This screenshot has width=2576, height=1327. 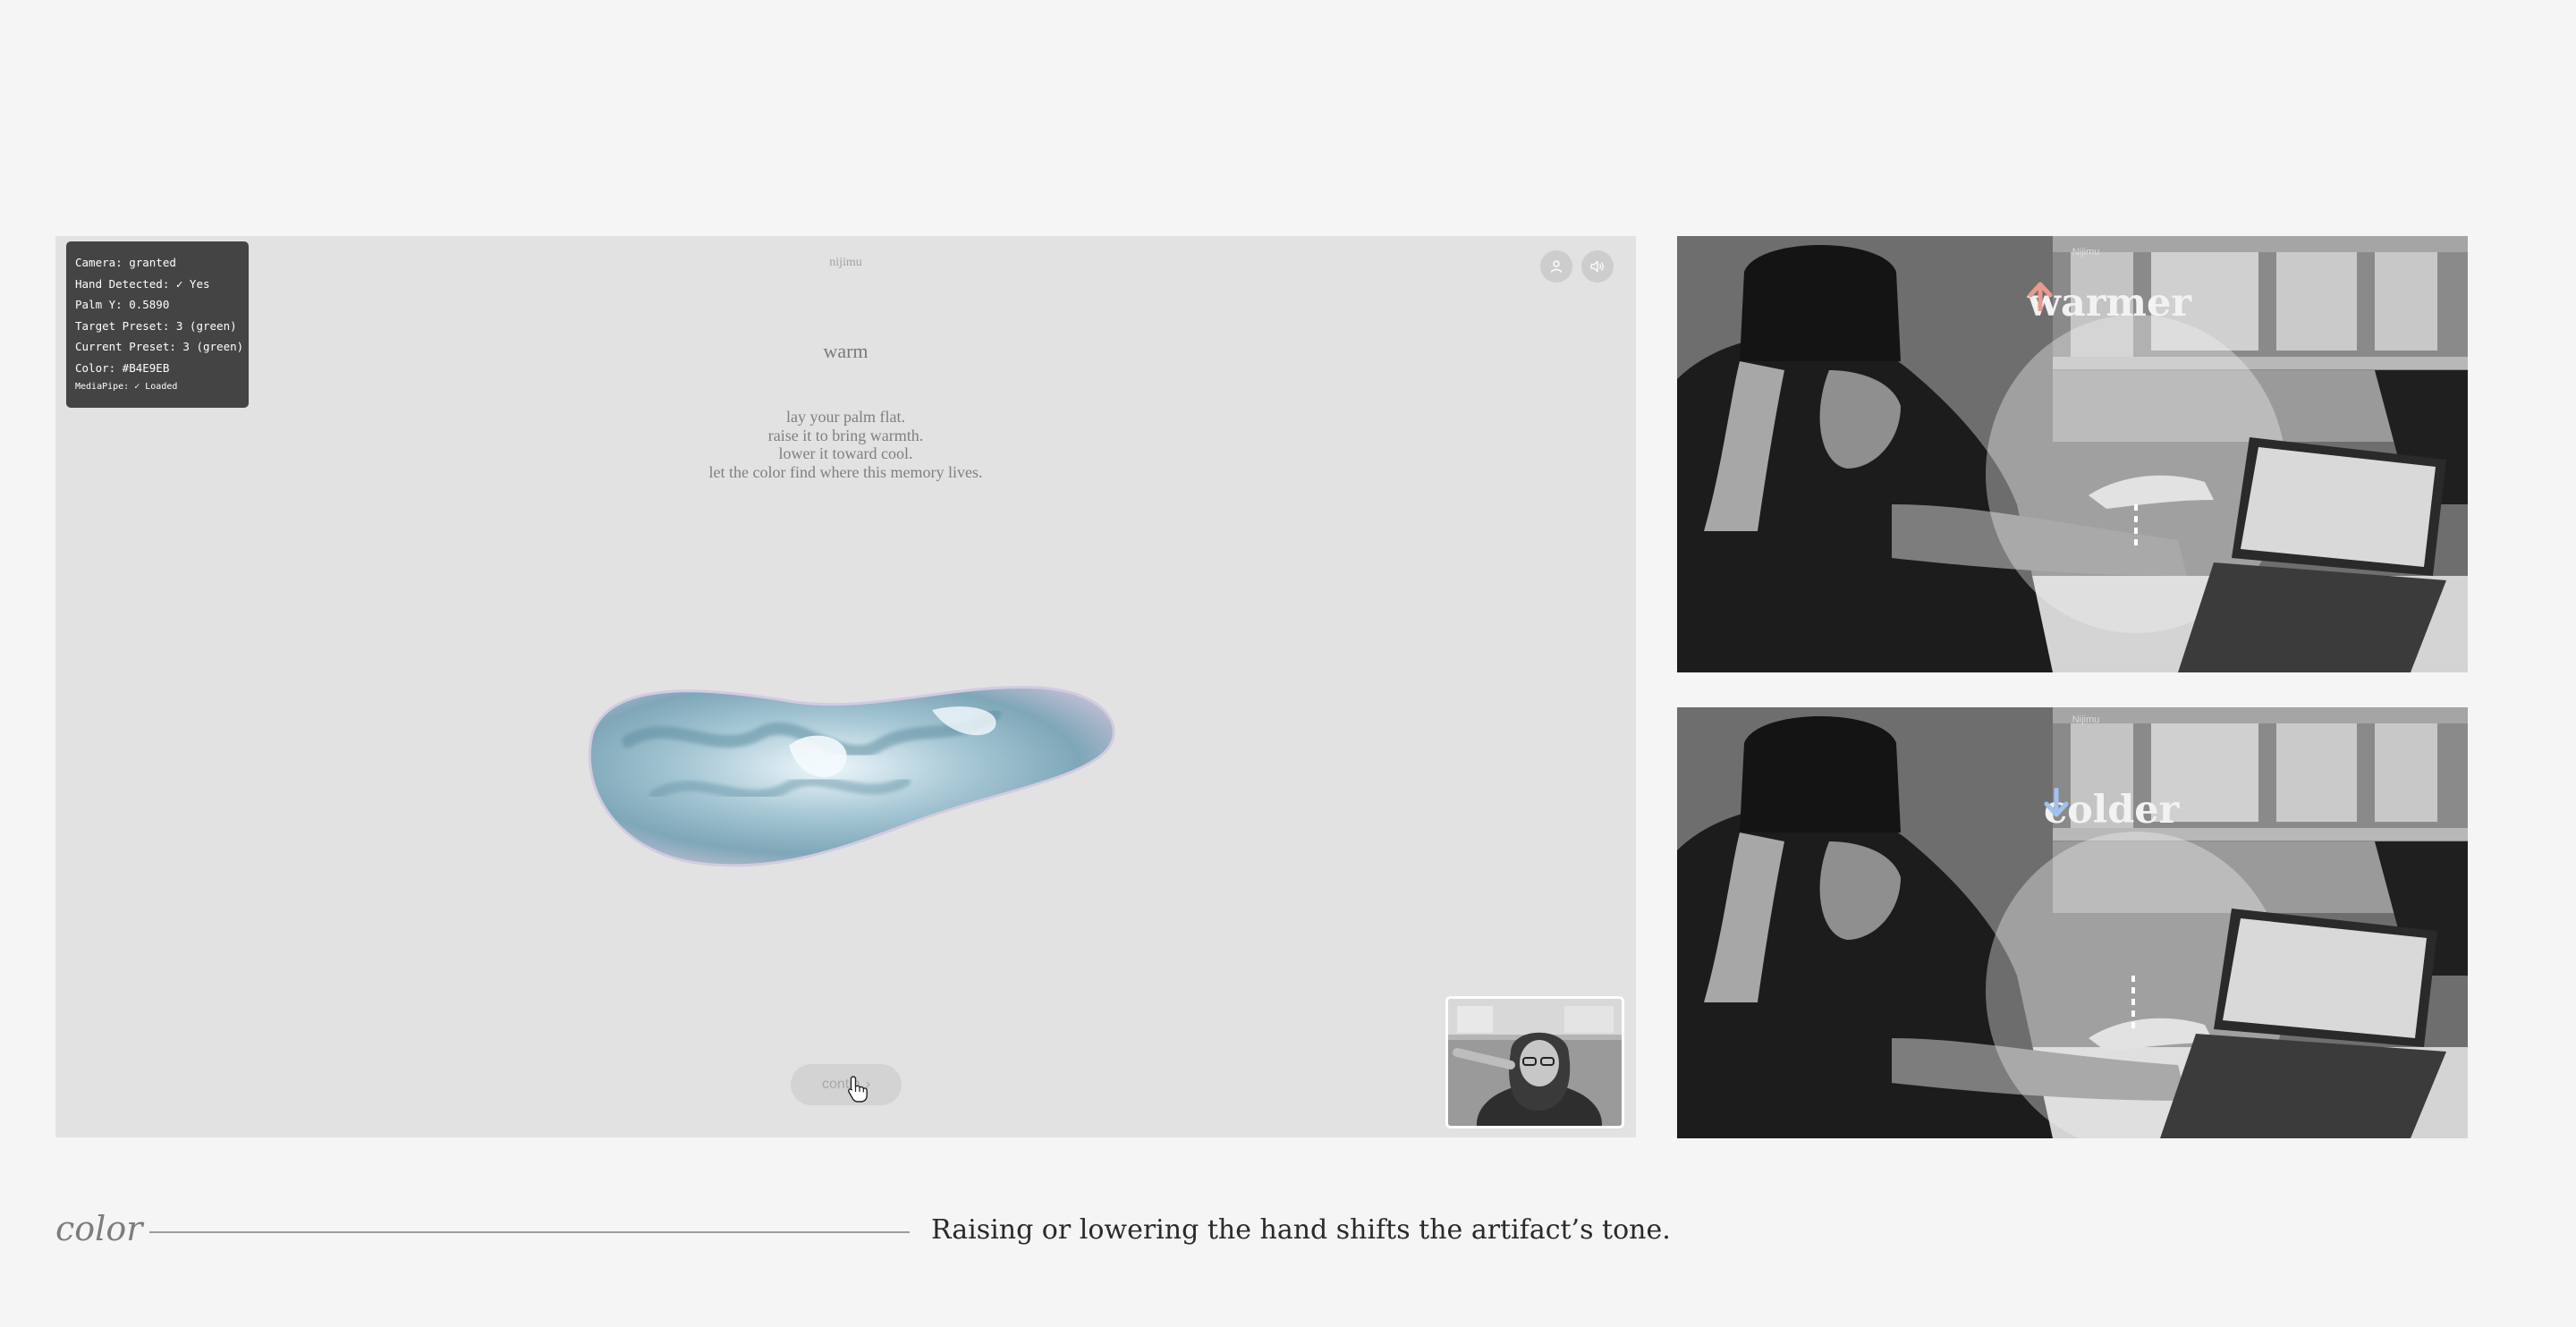 What do you see at coordinates (2056, 802) in the screenshot?
I see `down-arrow-icon` at bounding box center [2056, 802].